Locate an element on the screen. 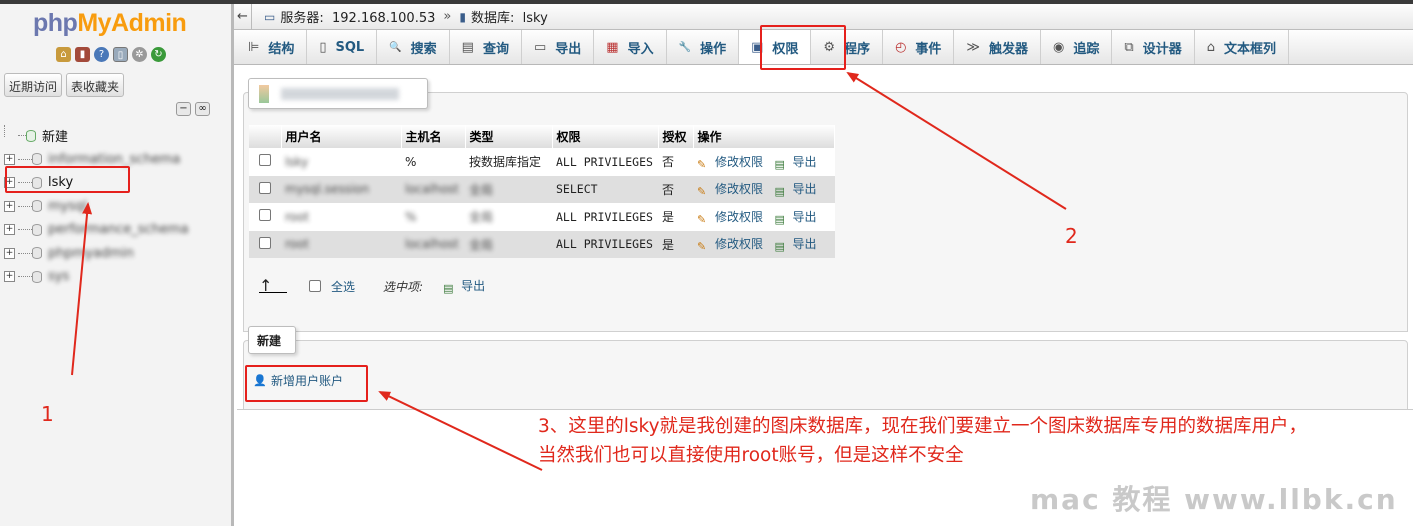  select-all-label: 全选 is located at coordinates (343, 286).